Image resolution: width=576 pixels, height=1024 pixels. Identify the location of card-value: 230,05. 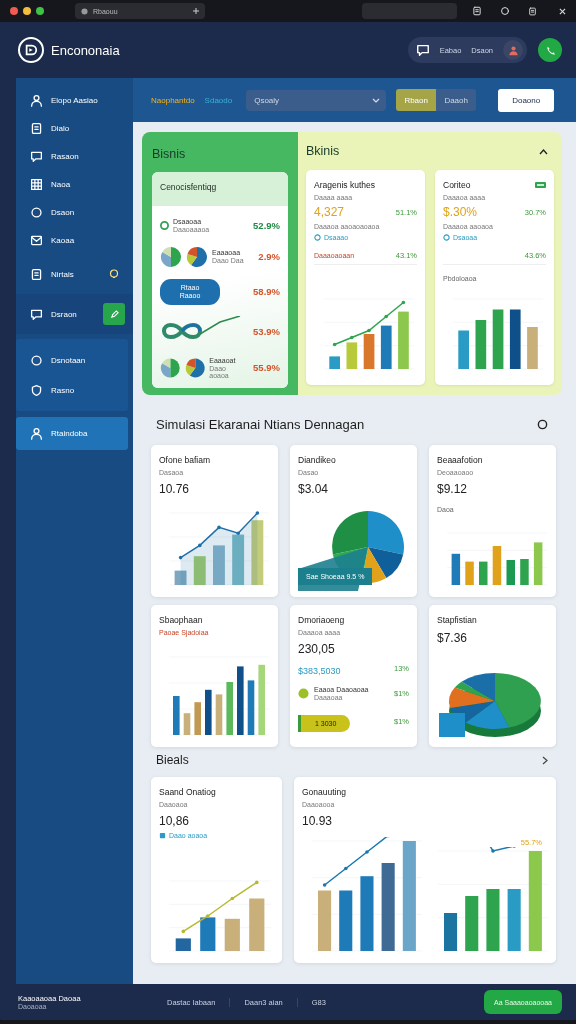
(317, 649).